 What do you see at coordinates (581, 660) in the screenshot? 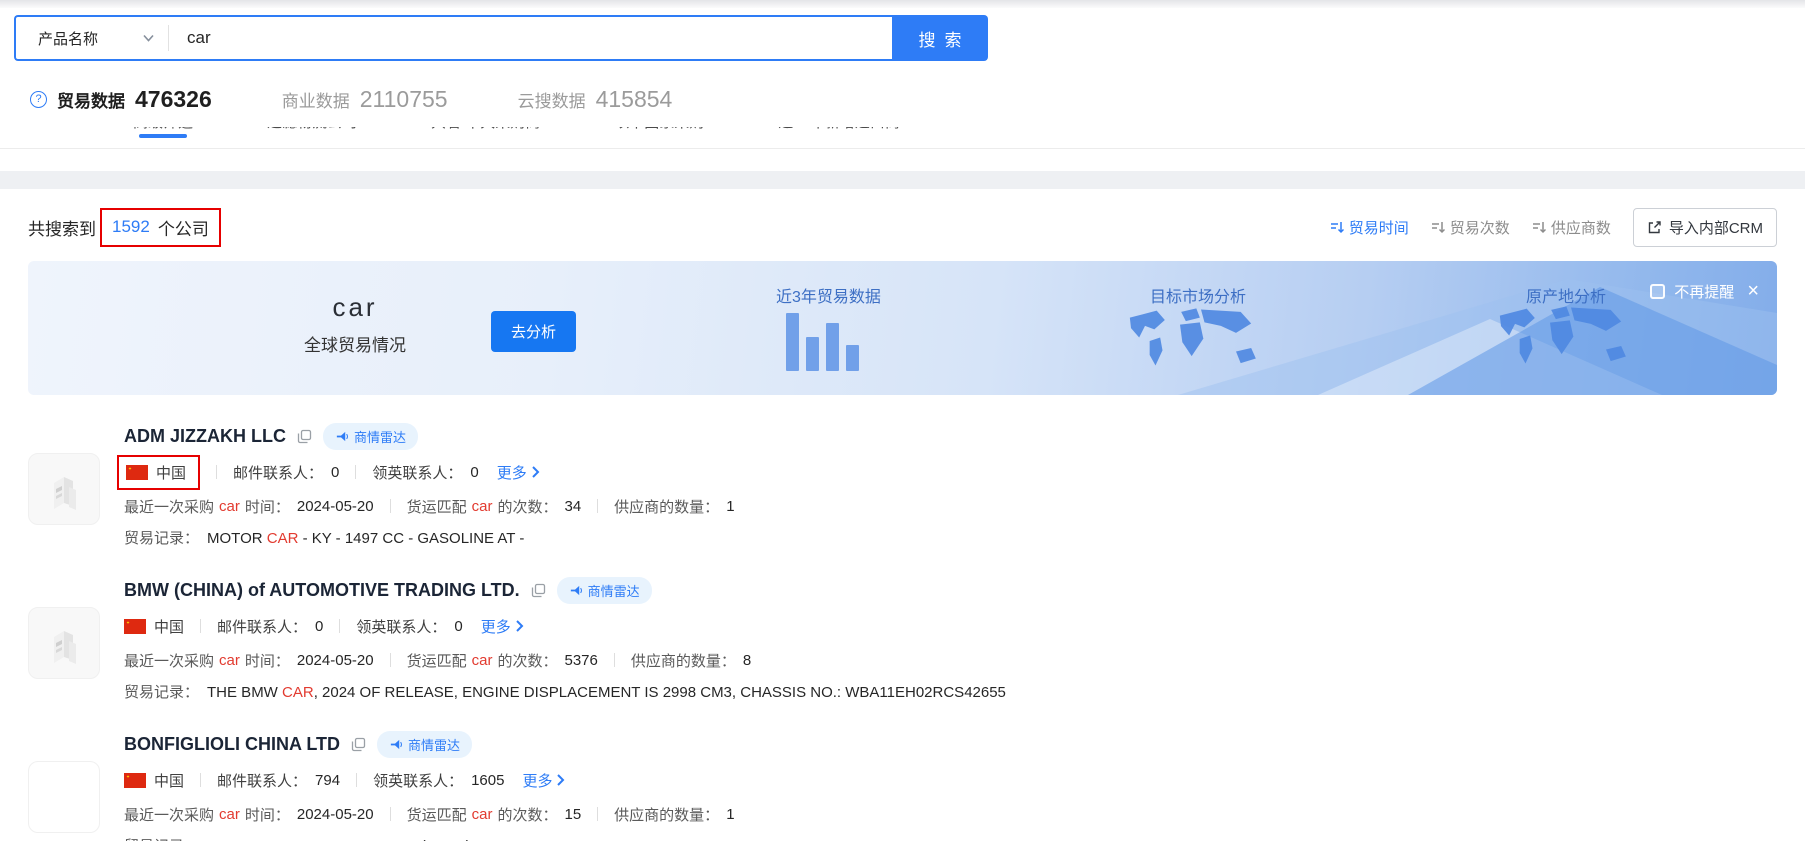
I see `freight-count: 5376` at bounding box center [581, 660].